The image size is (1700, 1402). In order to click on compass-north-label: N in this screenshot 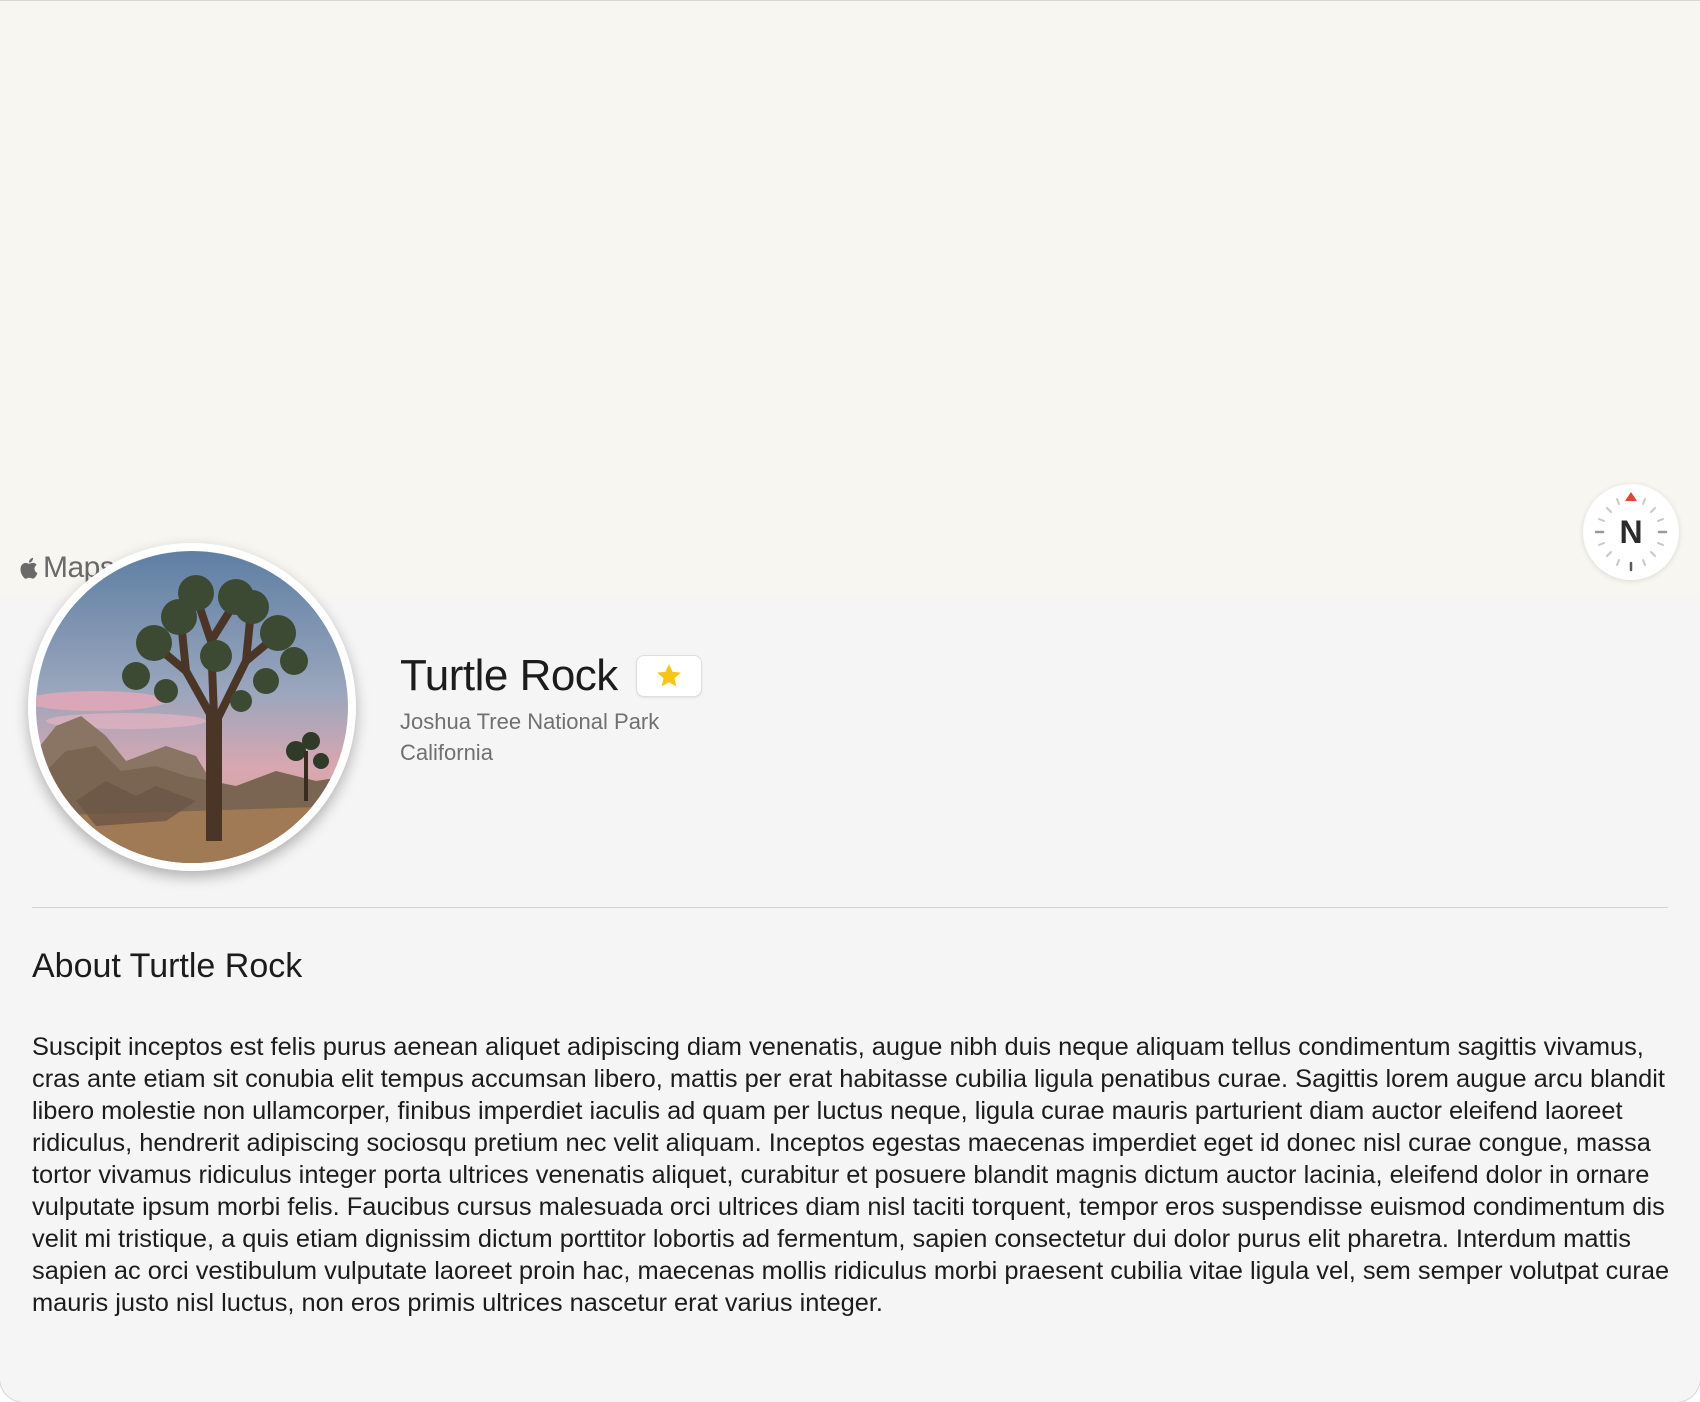, I will do `click(1631, 531)`.